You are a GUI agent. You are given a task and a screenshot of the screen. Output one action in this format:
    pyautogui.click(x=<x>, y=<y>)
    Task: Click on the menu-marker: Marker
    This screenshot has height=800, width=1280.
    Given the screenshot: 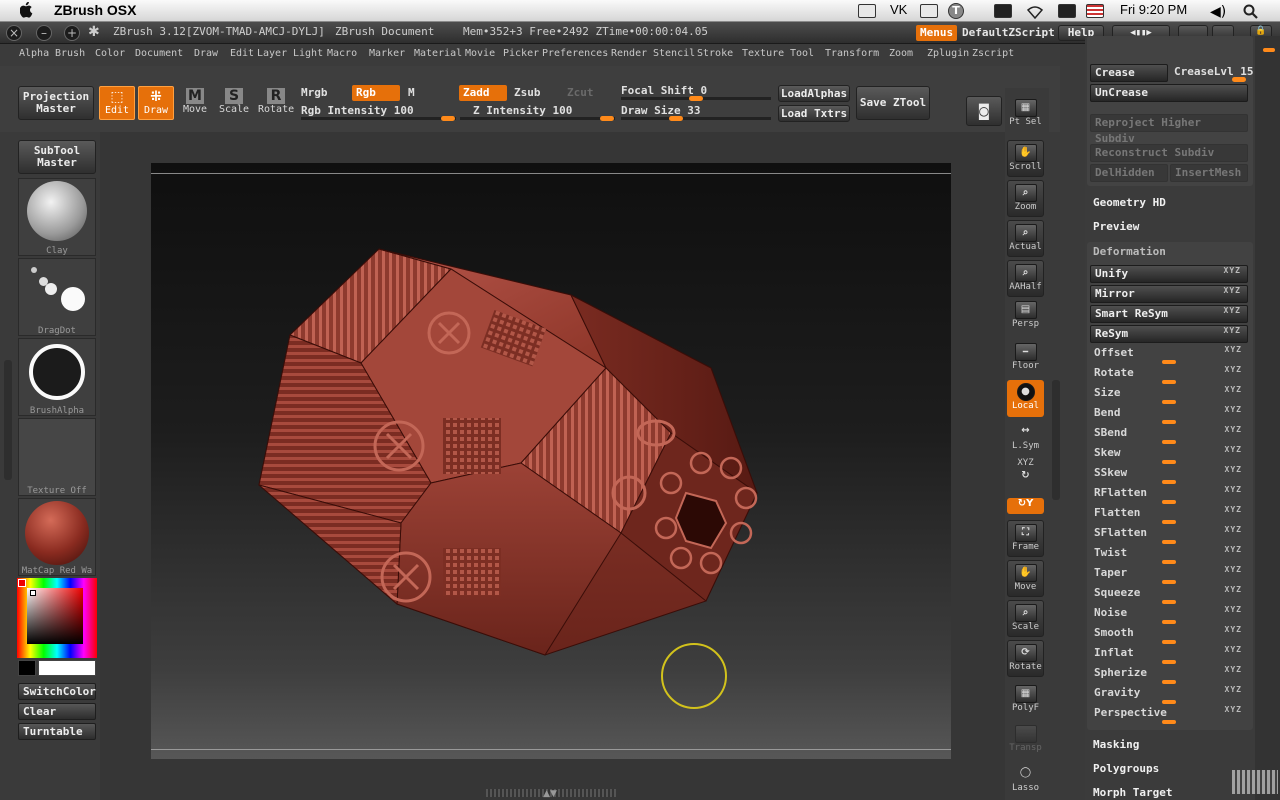 What is the action you would take?
    pyautogui.click(x=387, y=53)
    